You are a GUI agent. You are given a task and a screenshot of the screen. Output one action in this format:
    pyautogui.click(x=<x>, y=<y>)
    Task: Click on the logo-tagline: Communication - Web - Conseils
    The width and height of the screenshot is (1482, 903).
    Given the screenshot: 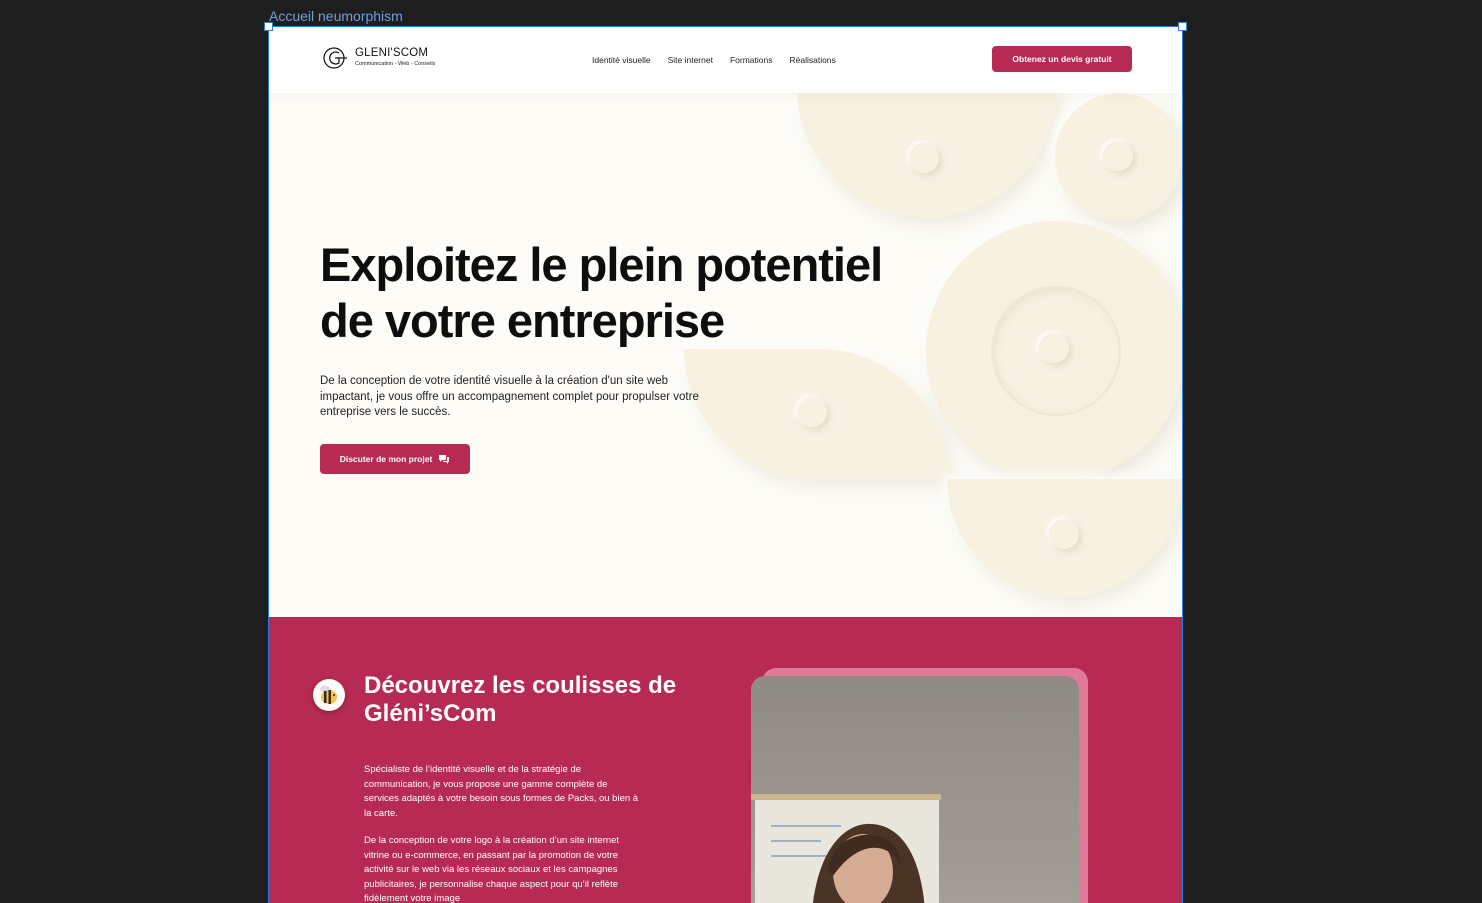 What is the action you would take?
    pyautogui.click(x=395, y=64)
    